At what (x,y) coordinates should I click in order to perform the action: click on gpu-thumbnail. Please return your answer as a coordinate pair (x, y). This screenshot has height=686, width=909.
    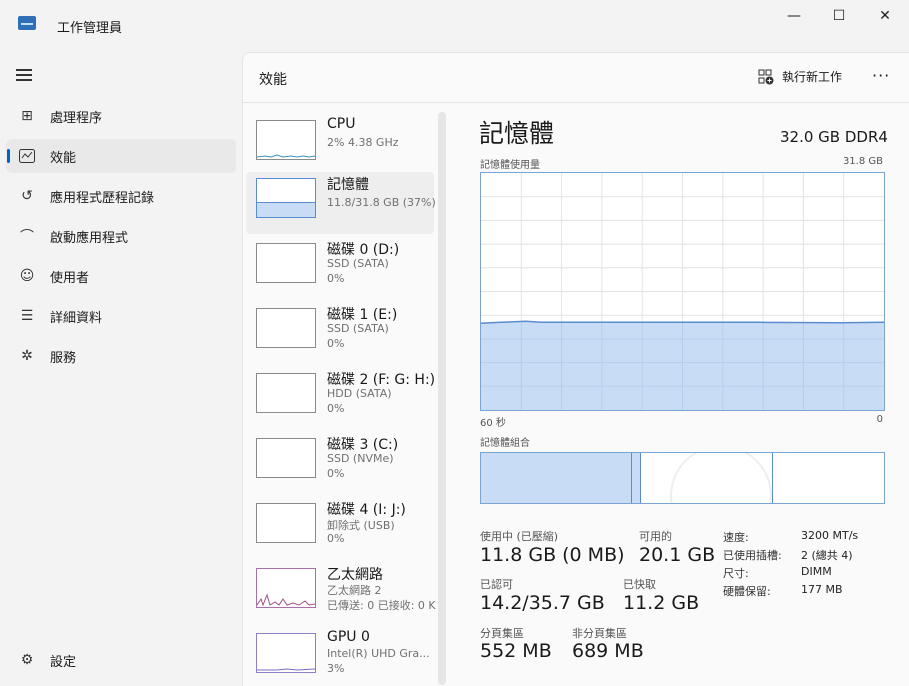
    Looking at the image, I should click on (286, 653).